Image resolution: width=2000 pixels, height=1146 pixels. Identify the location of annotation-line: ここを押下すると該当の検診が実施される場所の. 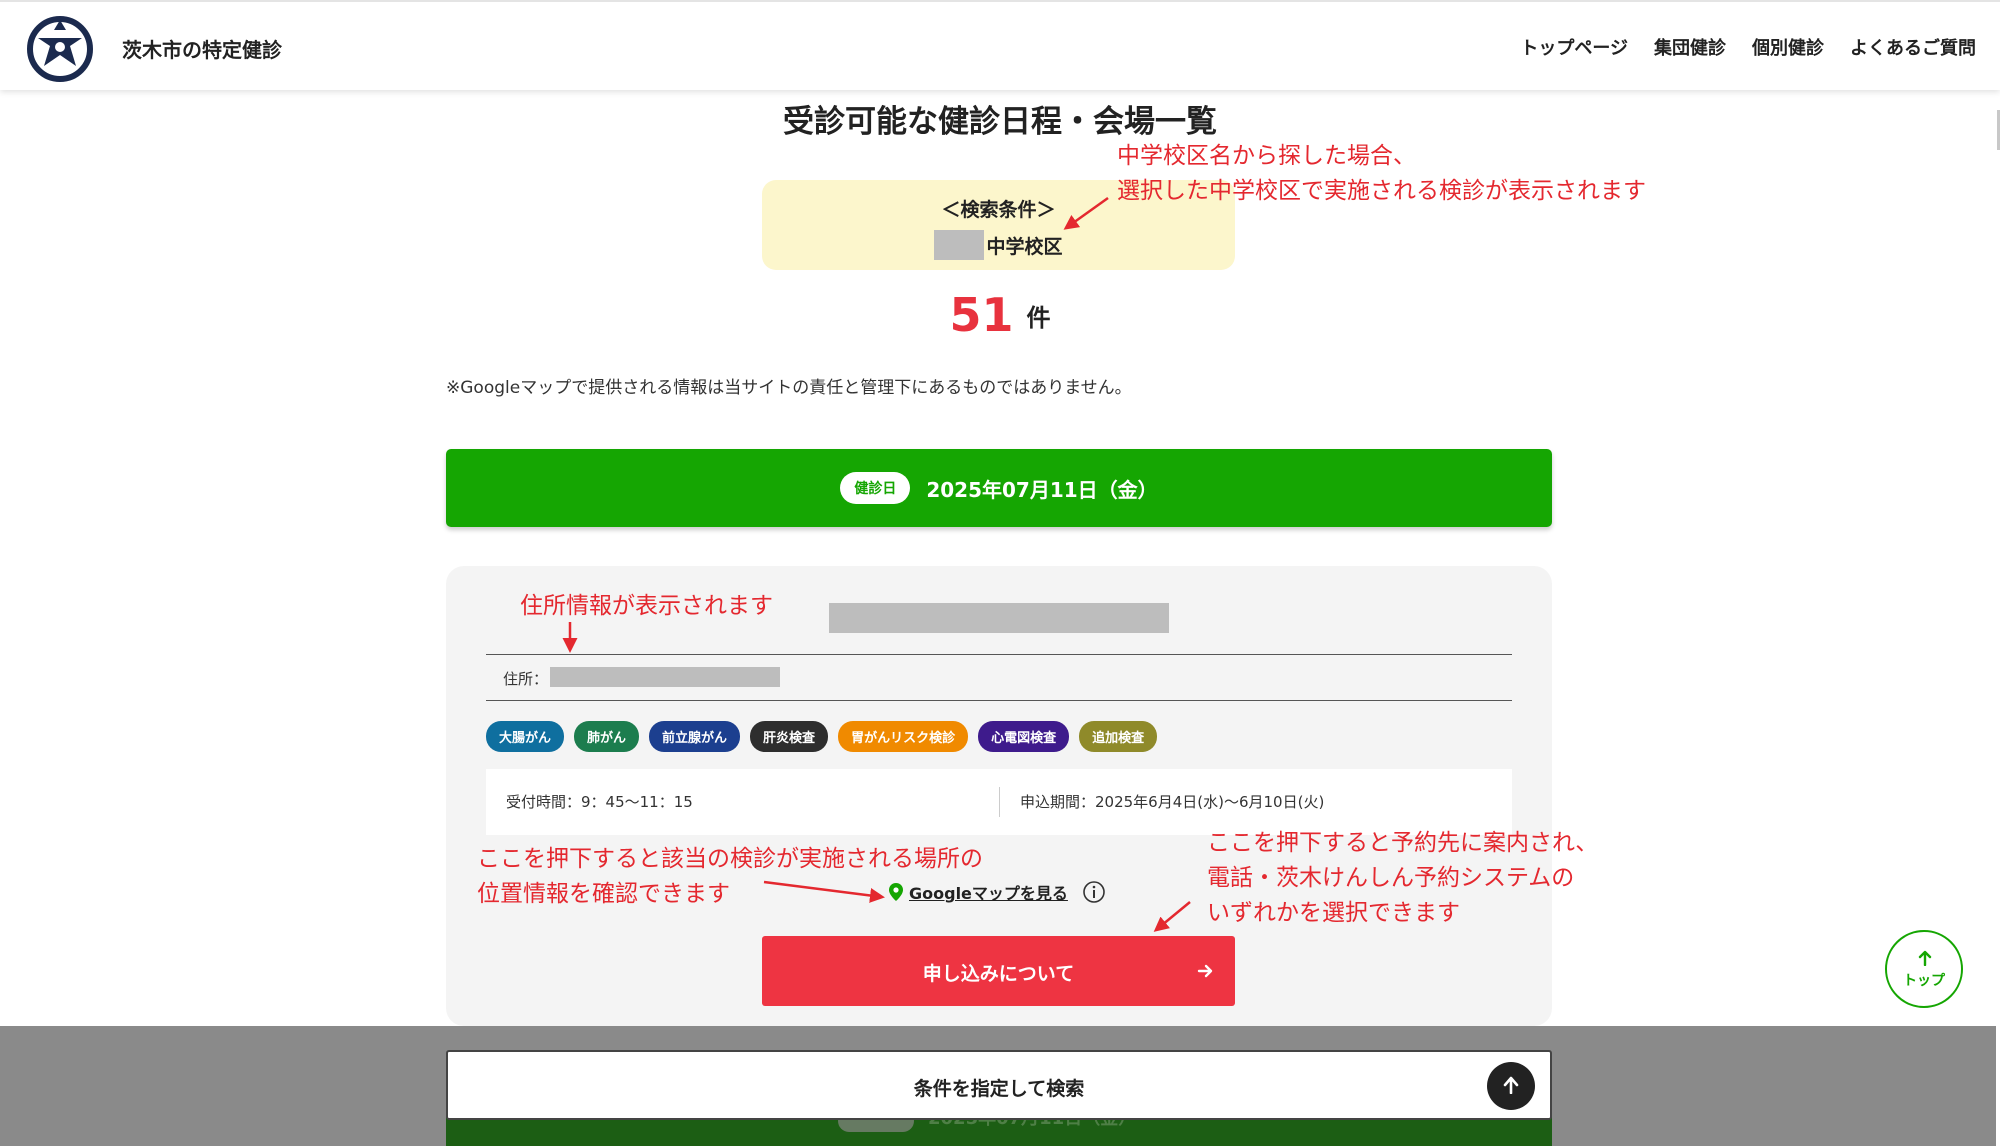
(730, 859).